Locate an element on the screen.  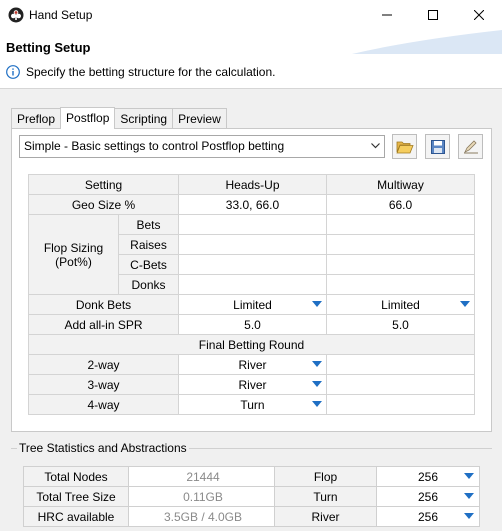
turn-abstraction-label: Turn is located at coordinates (325, 496).